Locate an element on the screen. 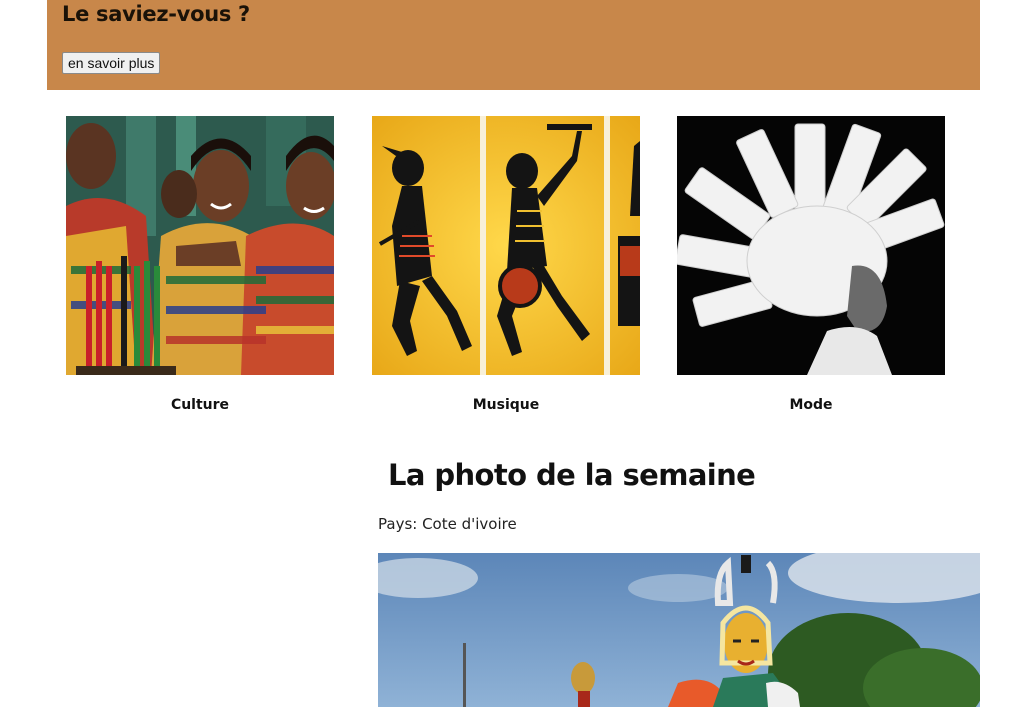 Image resolution: width=1029 pixels, height=707 pixels. photo-of-week-image is located at coordinates (679, 630).